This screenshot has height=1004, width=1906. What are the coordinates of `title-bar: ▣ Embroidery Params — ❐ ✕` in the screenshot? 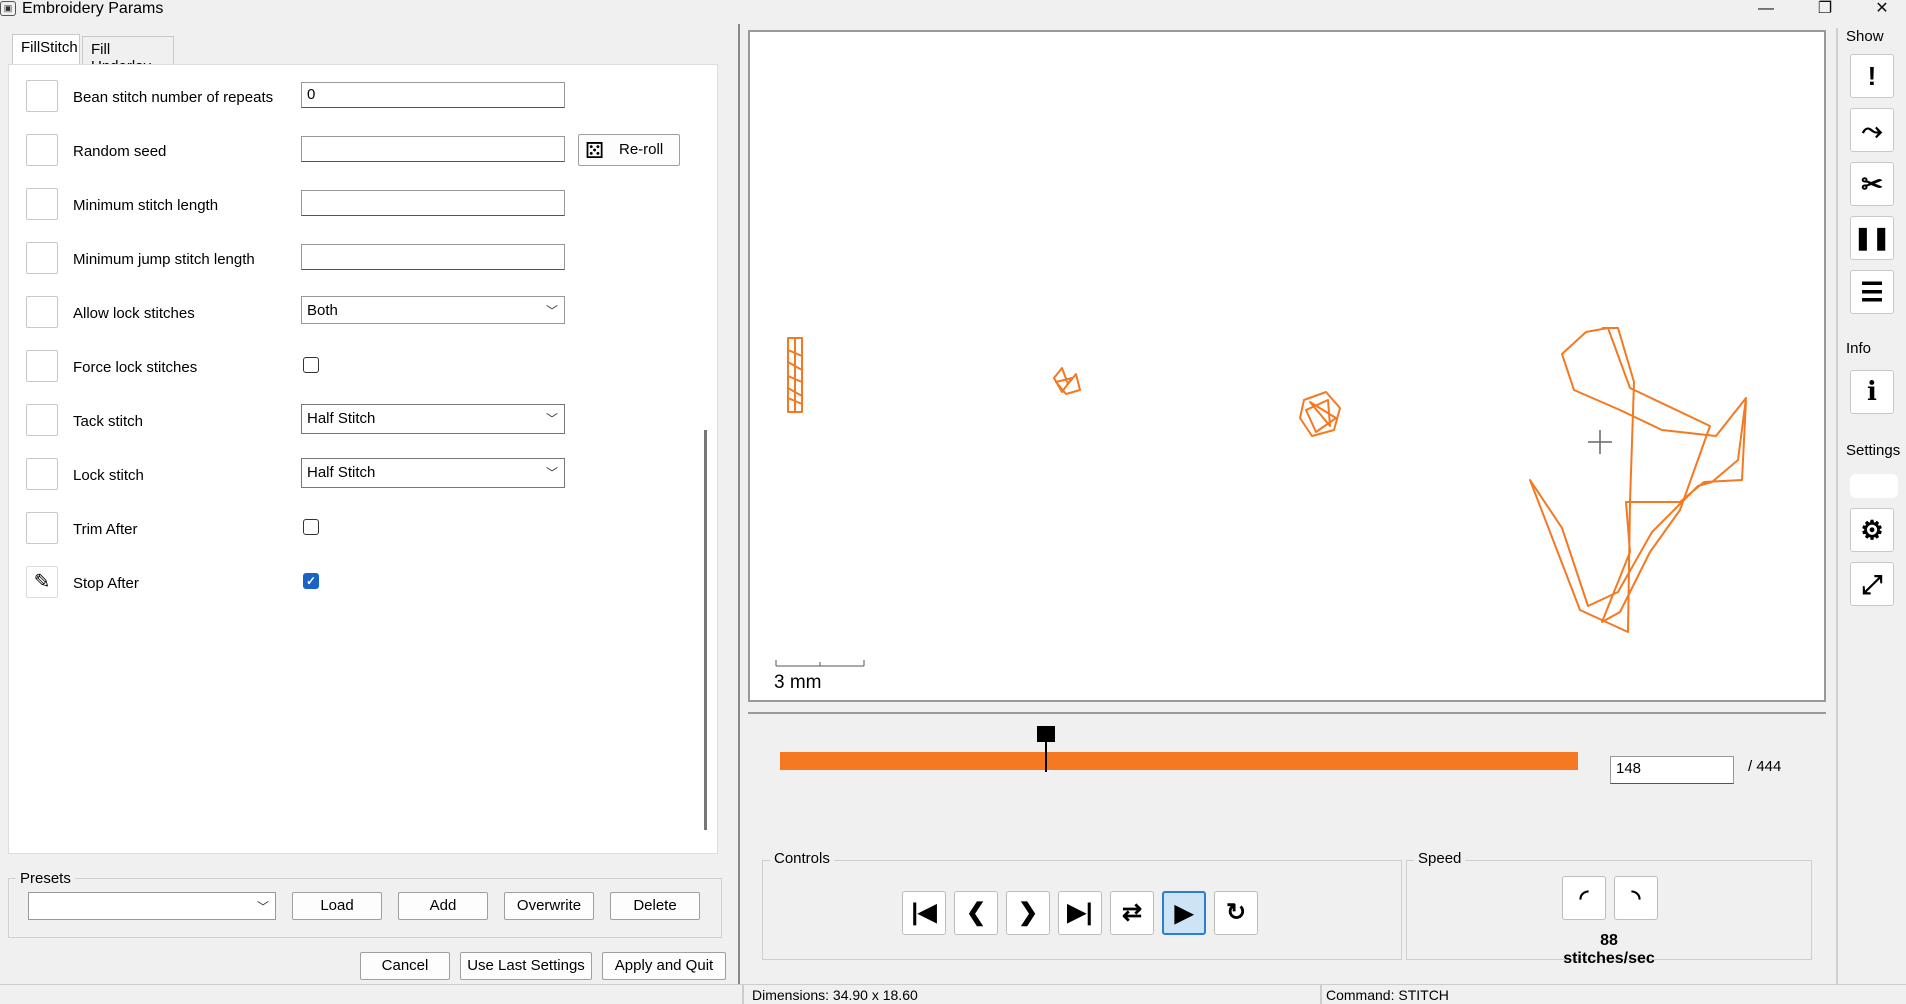 It's located at (953, 9).